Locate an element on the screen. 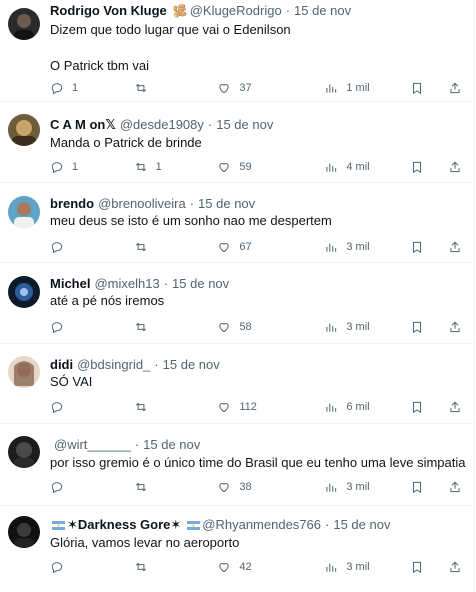 This screenshot has width=476, height=592. like-button: 42 is located at coordinates (270, 567).